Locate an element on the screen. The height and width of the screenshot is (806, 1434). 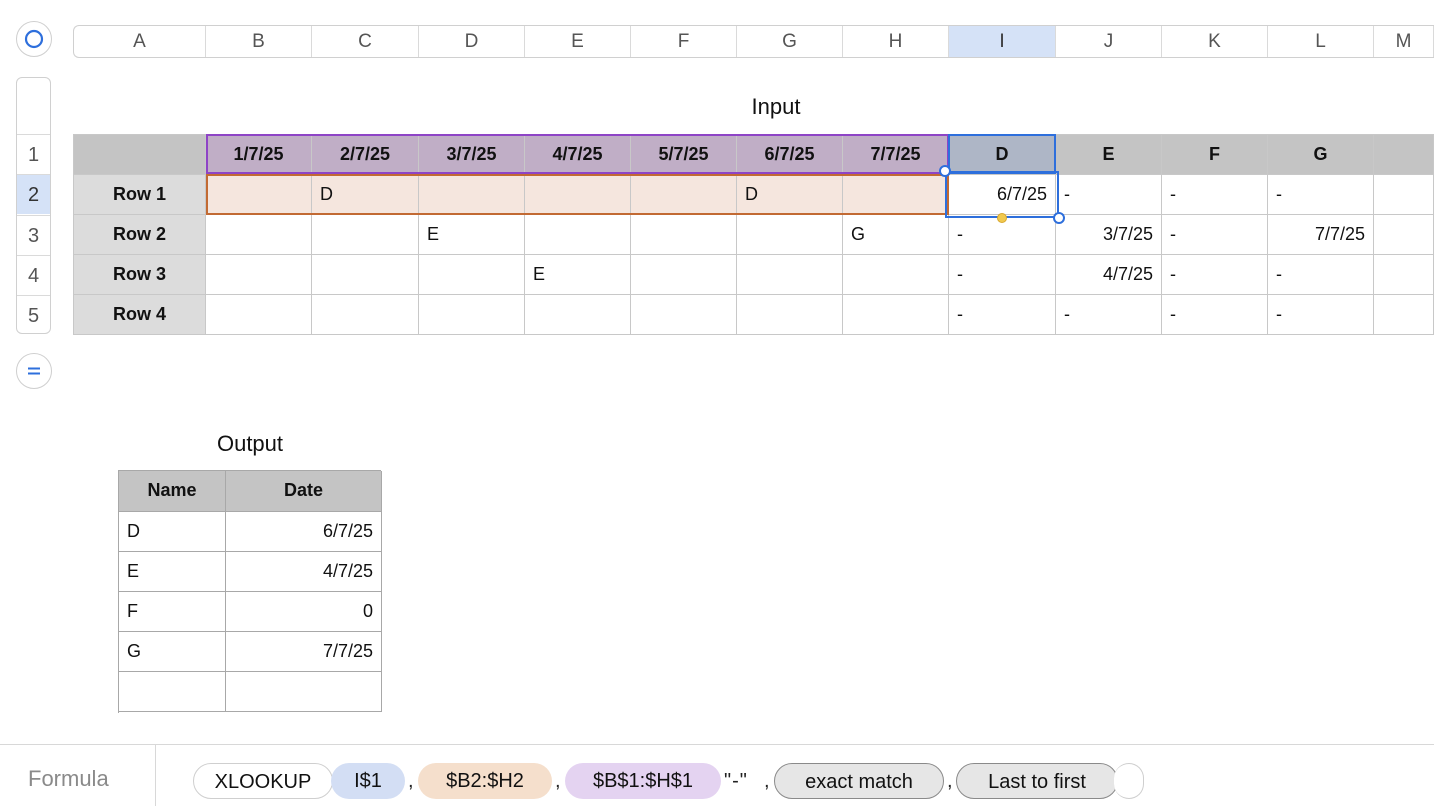
formula-arg-if-not-found: "-" is located at coordinates (736, 781).